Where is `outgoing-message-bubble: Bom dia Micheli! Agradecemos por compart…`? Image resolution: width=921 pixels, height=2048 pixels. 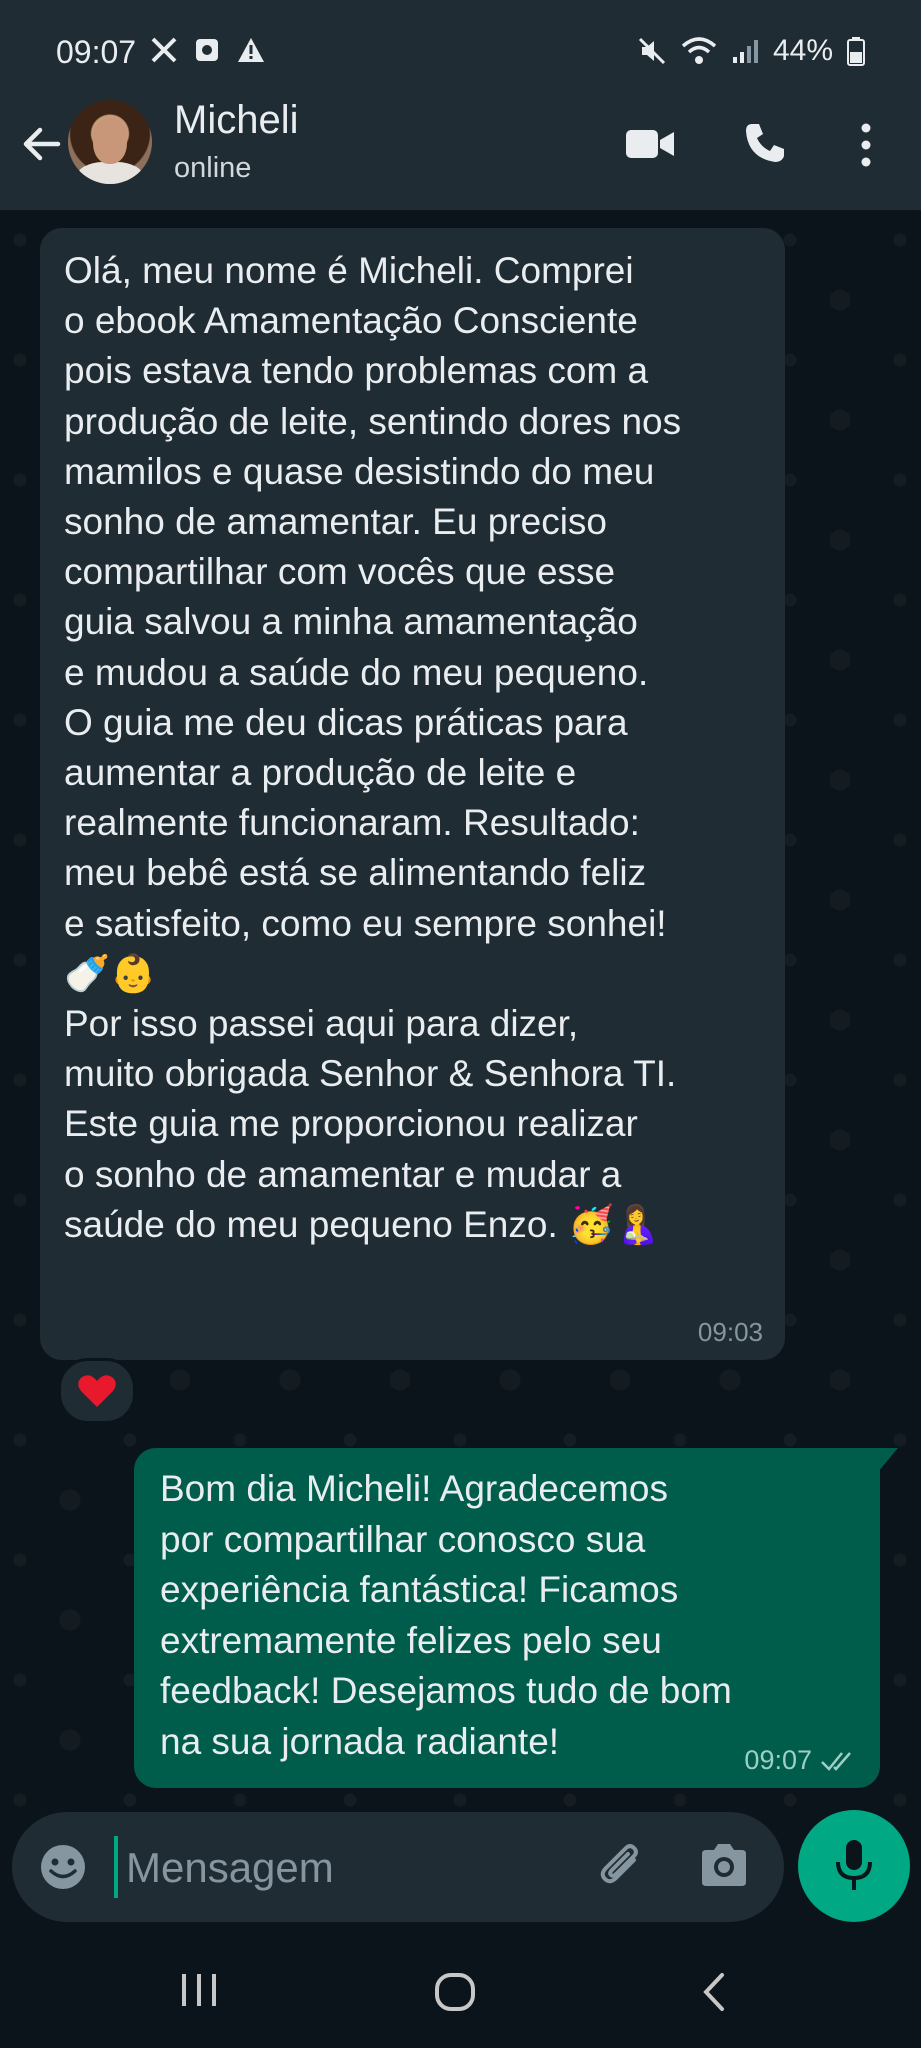 outgoing-message-bubble: Bom dia Micheli! Agradecemos por compart… is located at coordinates (516, 1618).